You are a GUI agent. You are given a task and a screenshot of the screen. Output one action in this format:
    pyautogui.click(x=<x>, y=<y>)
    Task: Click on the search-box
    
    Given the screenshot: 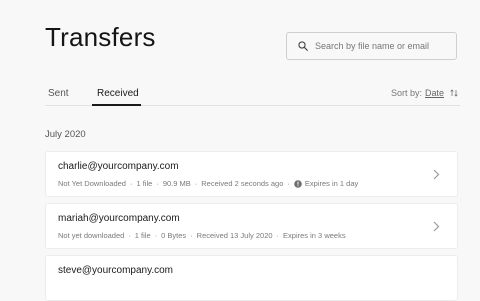 What is the action you would take?
    pyautogui.click(x=371, y=46)
    